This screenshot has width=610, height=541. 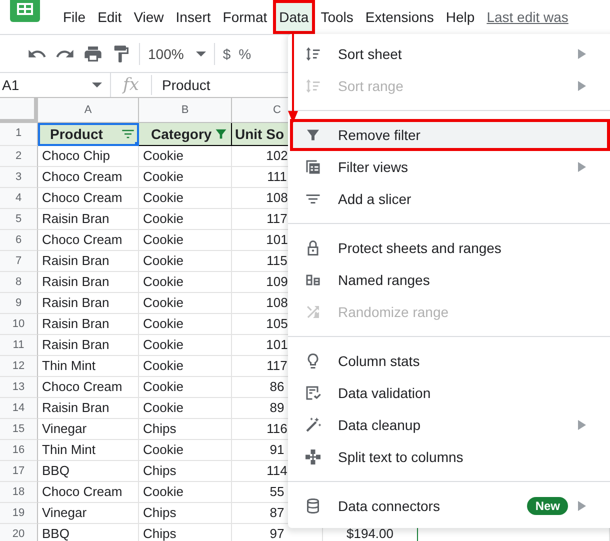 I want to click on column-header: B, so click(x=185, y=110).